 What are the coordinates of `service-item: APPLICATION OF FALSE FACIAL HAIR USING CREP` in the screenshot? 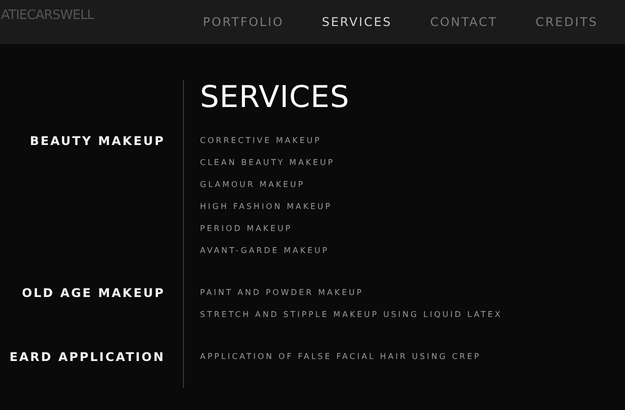 It's located at (341, 357).